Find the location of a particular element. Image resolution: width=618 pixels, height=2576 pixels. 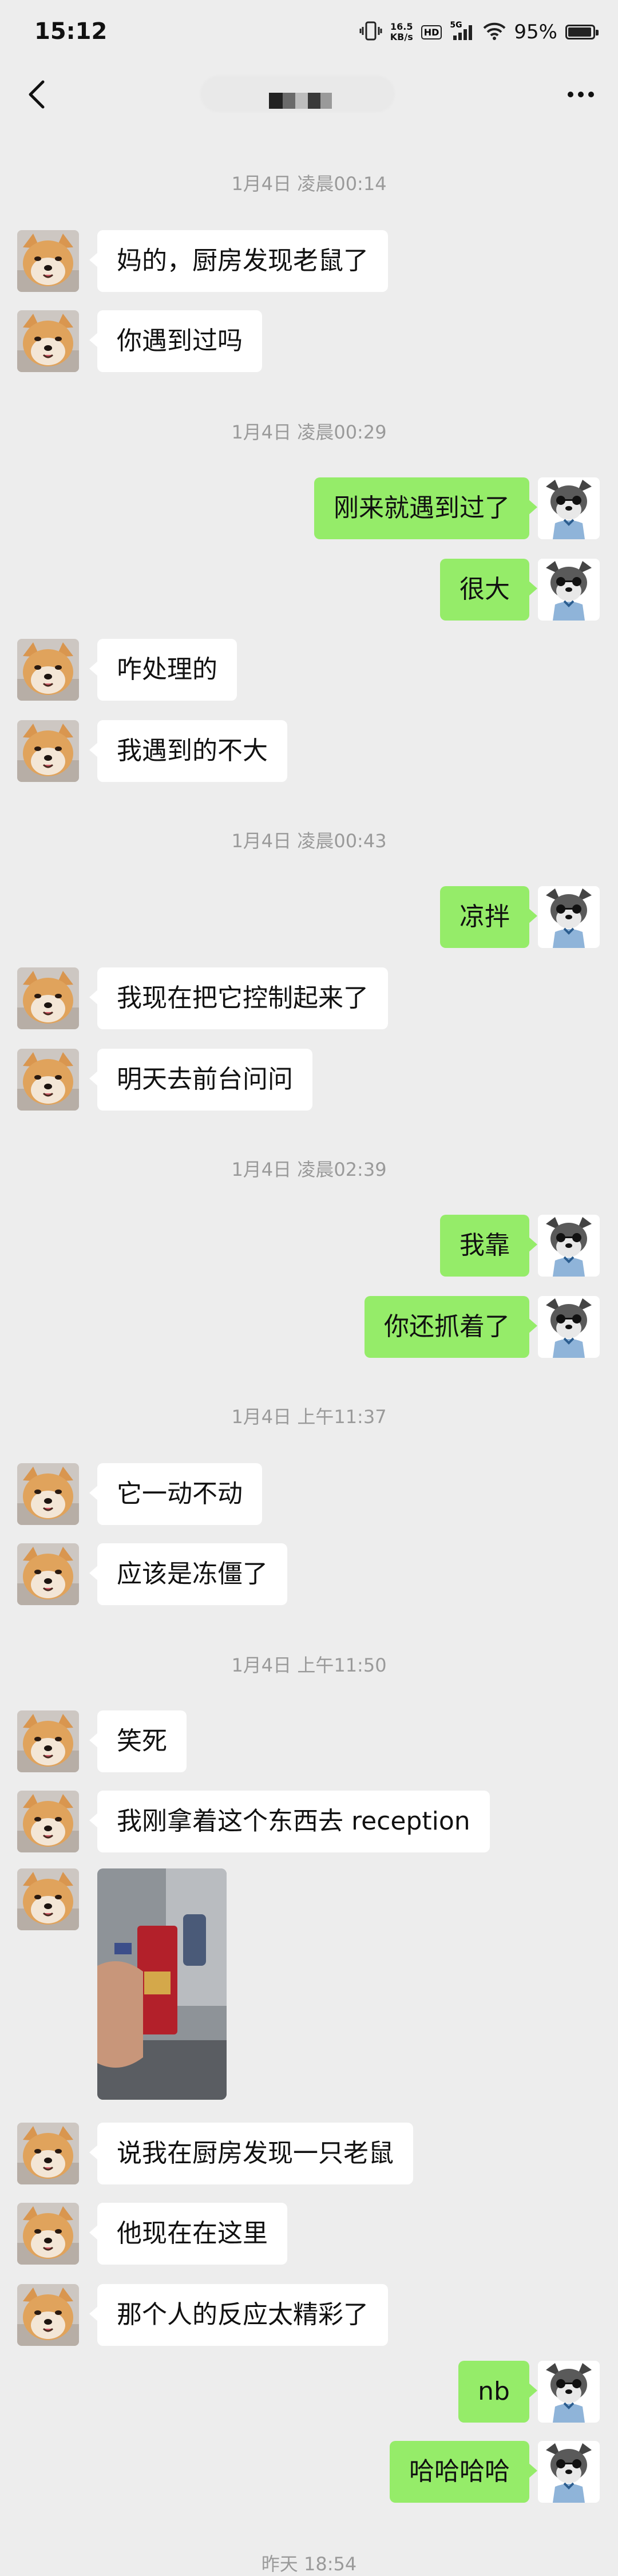

battery-icon is located at coordinates (582, 32).